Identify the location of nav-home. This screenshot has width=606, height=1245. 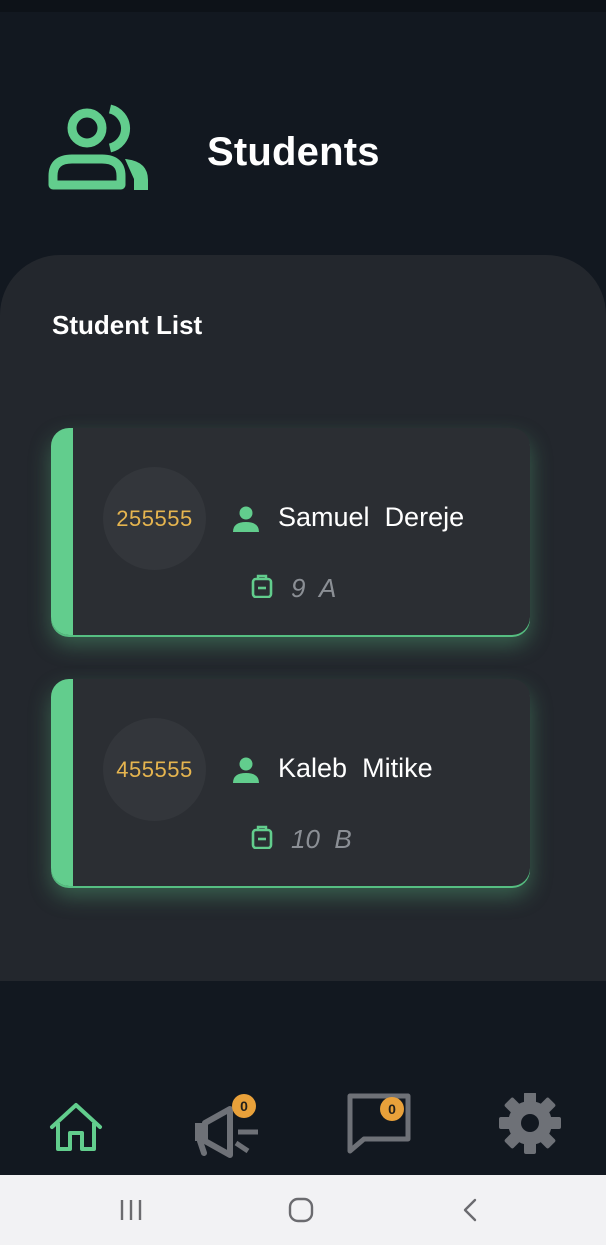
(77, 1128).